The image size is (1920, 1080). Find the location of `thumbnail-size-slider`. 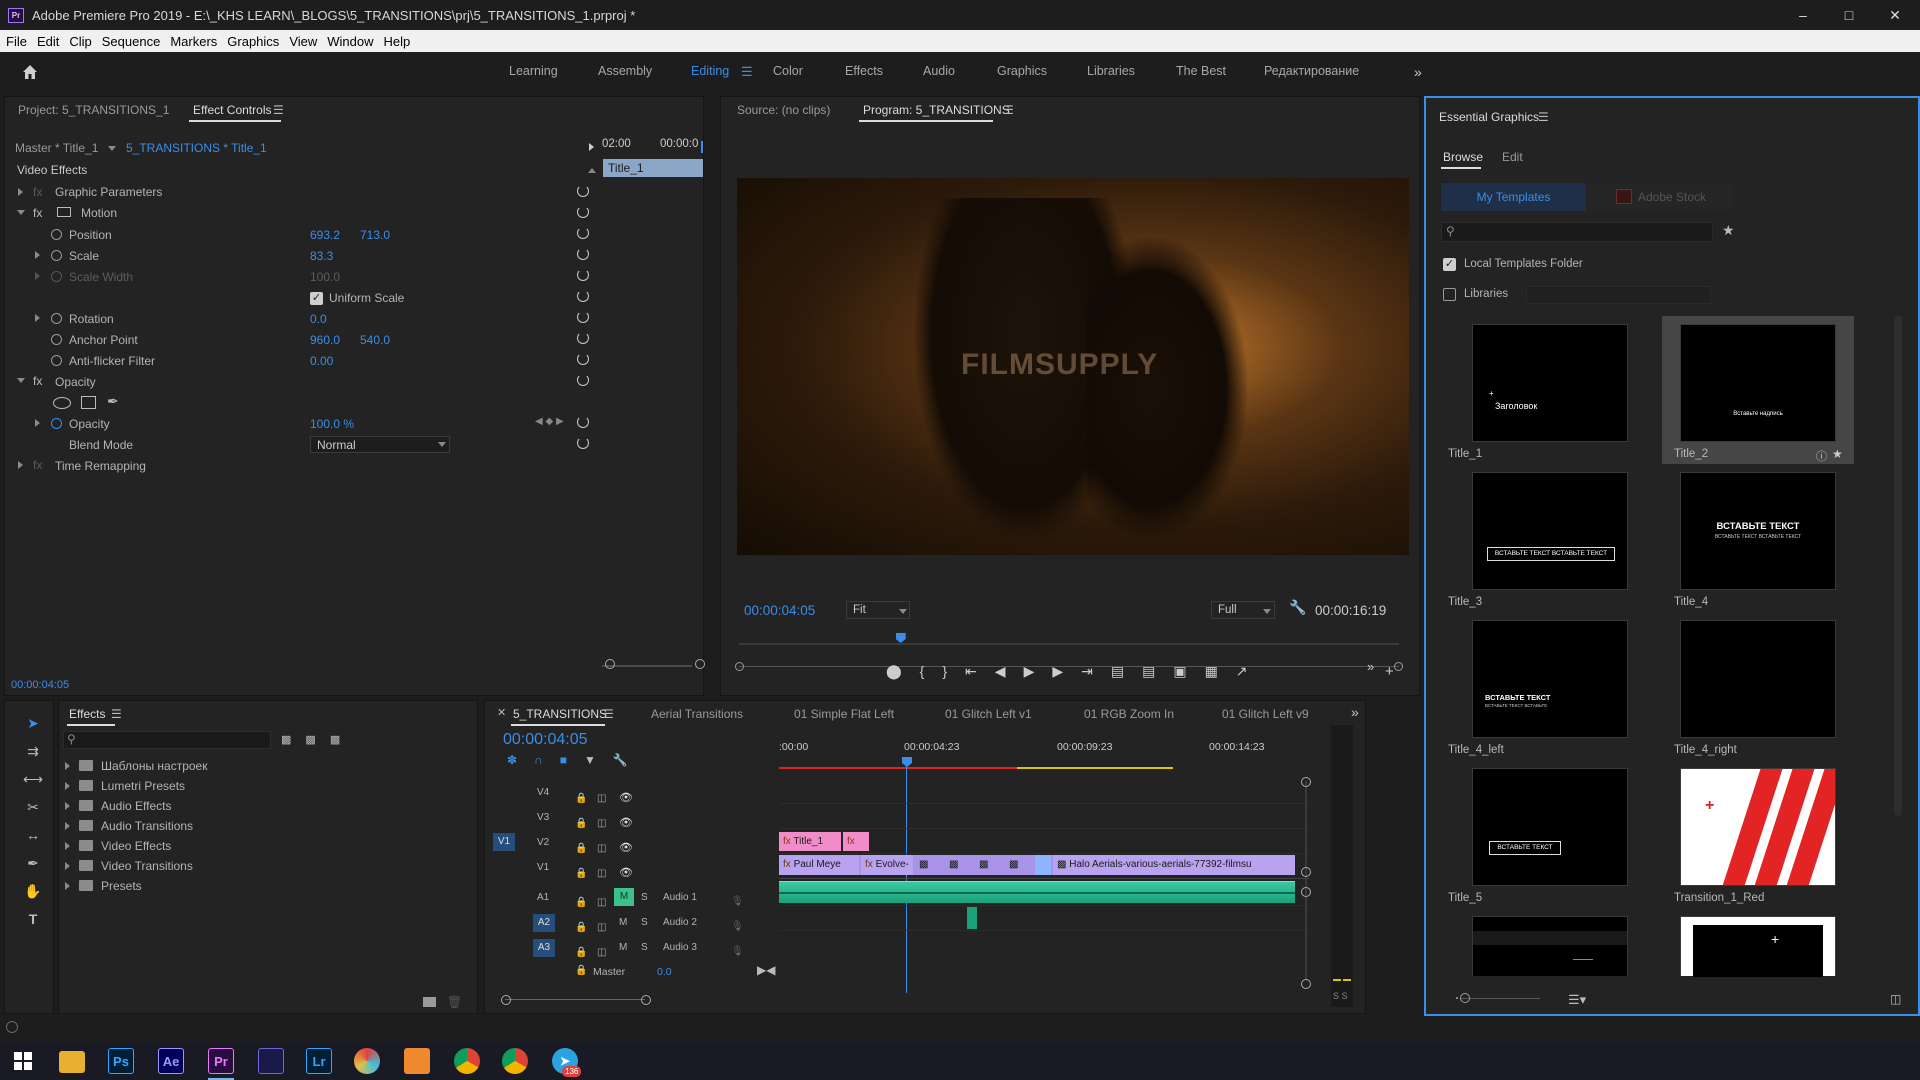

thumbnail-size-slider is located at coordinates (1500, 998).